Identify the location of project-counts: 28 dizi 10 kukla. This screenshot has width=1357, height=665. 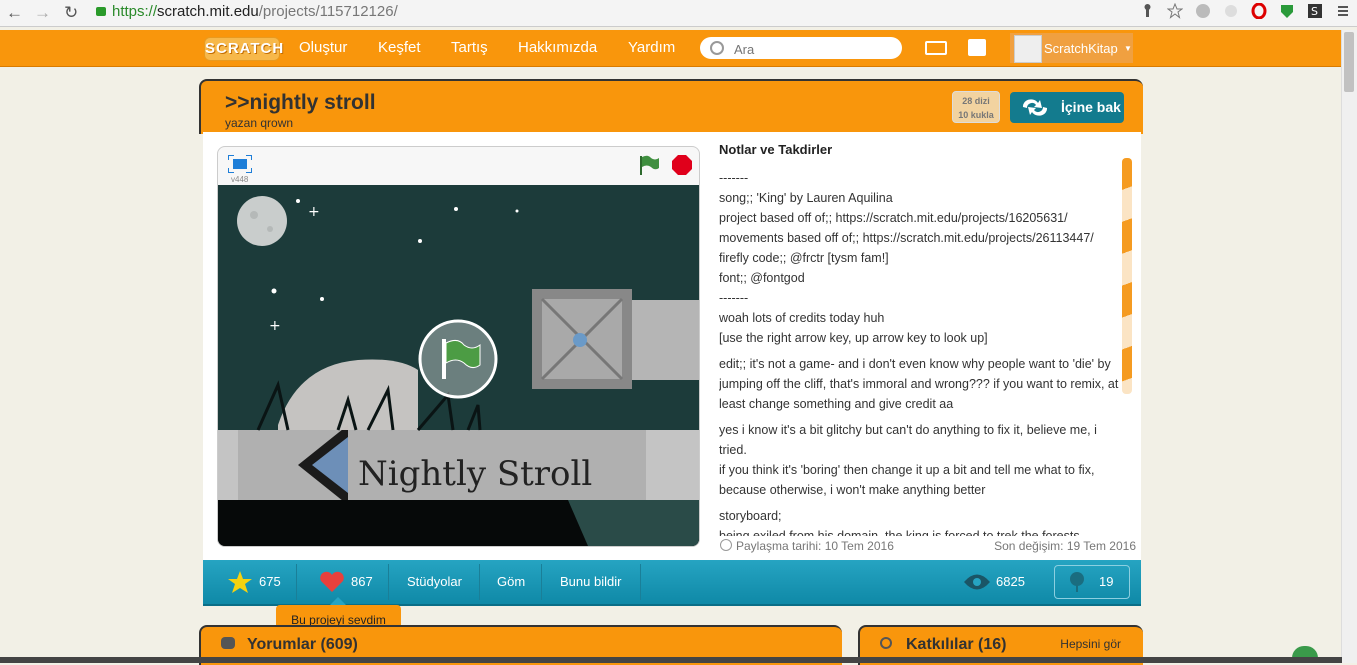
(976, 107).